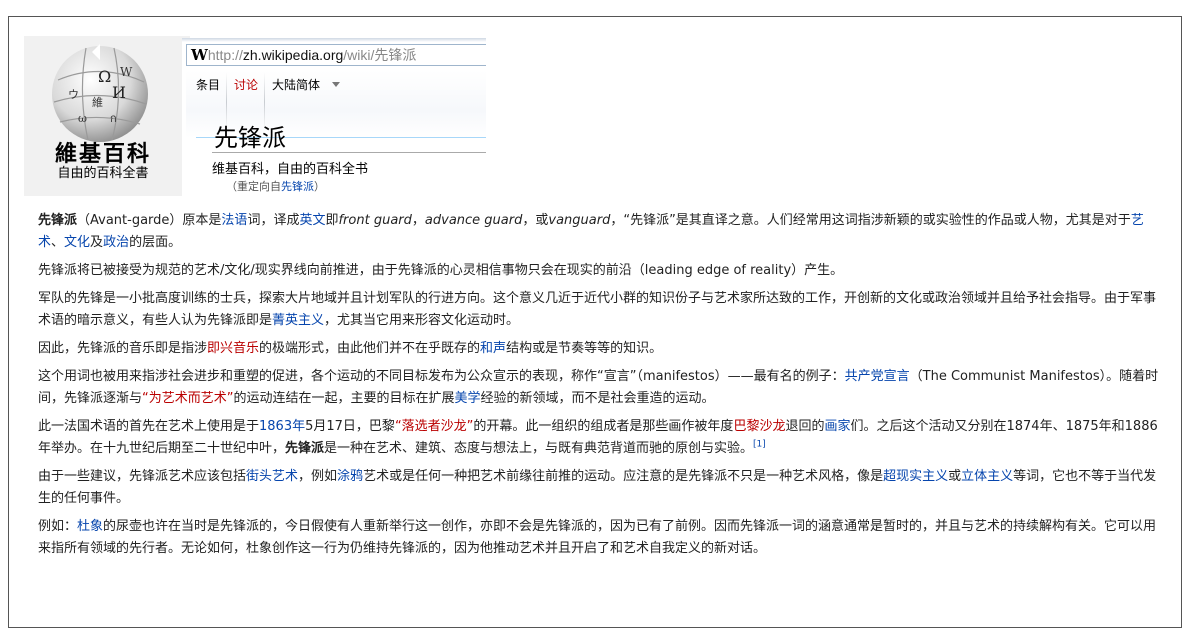 The width and height of the screenshot is (1192, 638). Describe the element at coordinates (149, 220) in the screenshot. I see `paragraph-text: （Avant-garde）原本是` at that location.